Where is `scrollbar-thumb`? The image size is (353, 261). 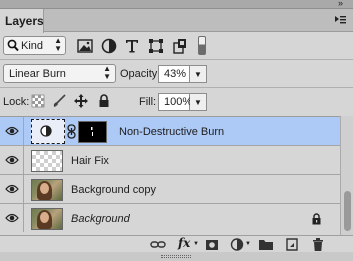
scrollbar-thumb is located at coordinates (347, 211).